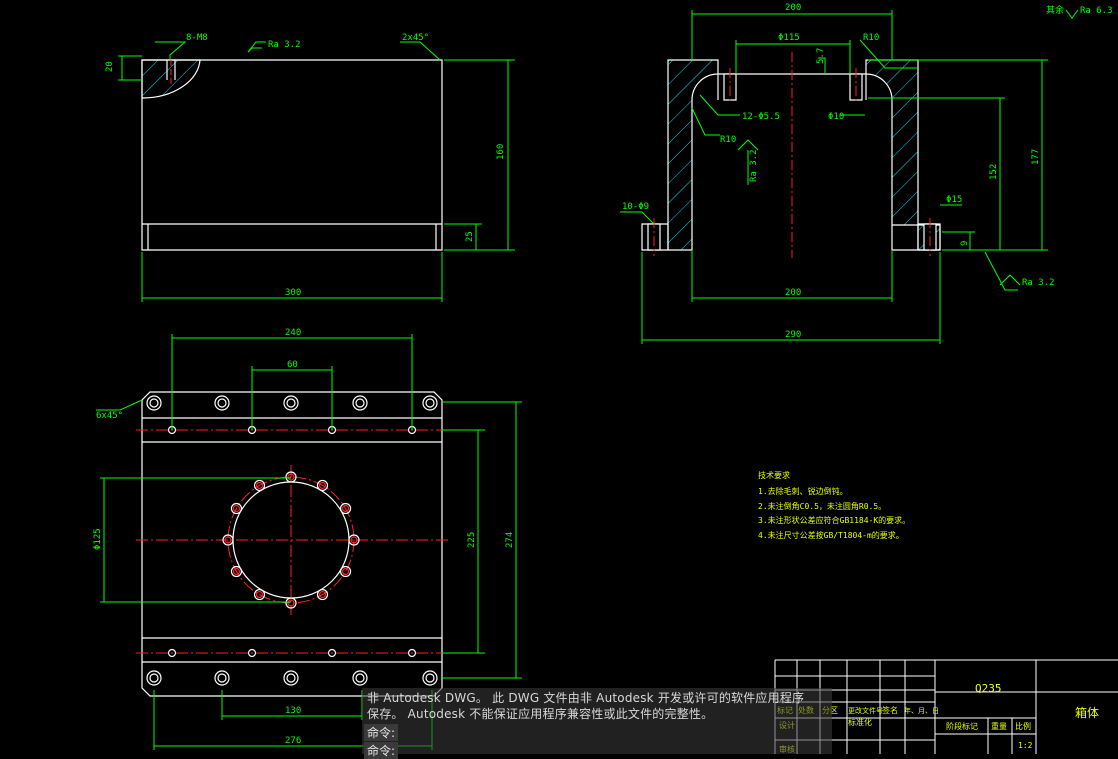 The height and width of the screenshot is (759, 1118). Describe the element at coordinates (1096, 11) in the screenshot. I see `svg-text: Ra 6.3` at that location.